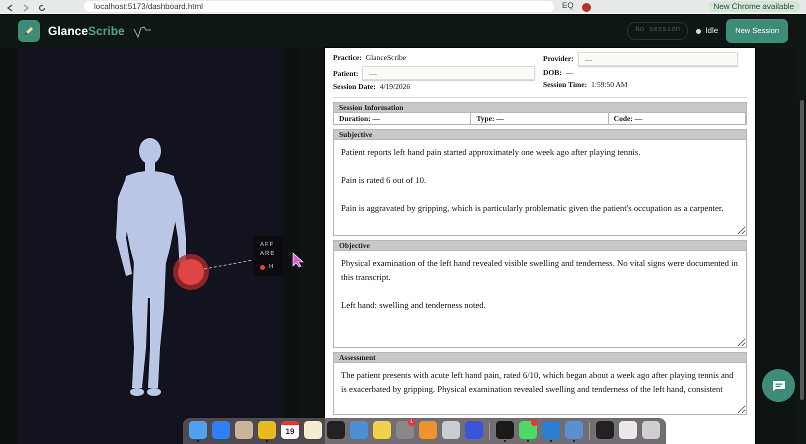  What do you see at coordinates (86, 31) in the screenshot?
I see `brand-name: GlanceScribe` at bounding box center [86, 31].